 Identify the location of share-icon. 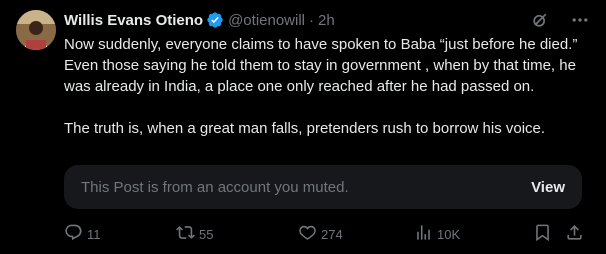
(574, 234).